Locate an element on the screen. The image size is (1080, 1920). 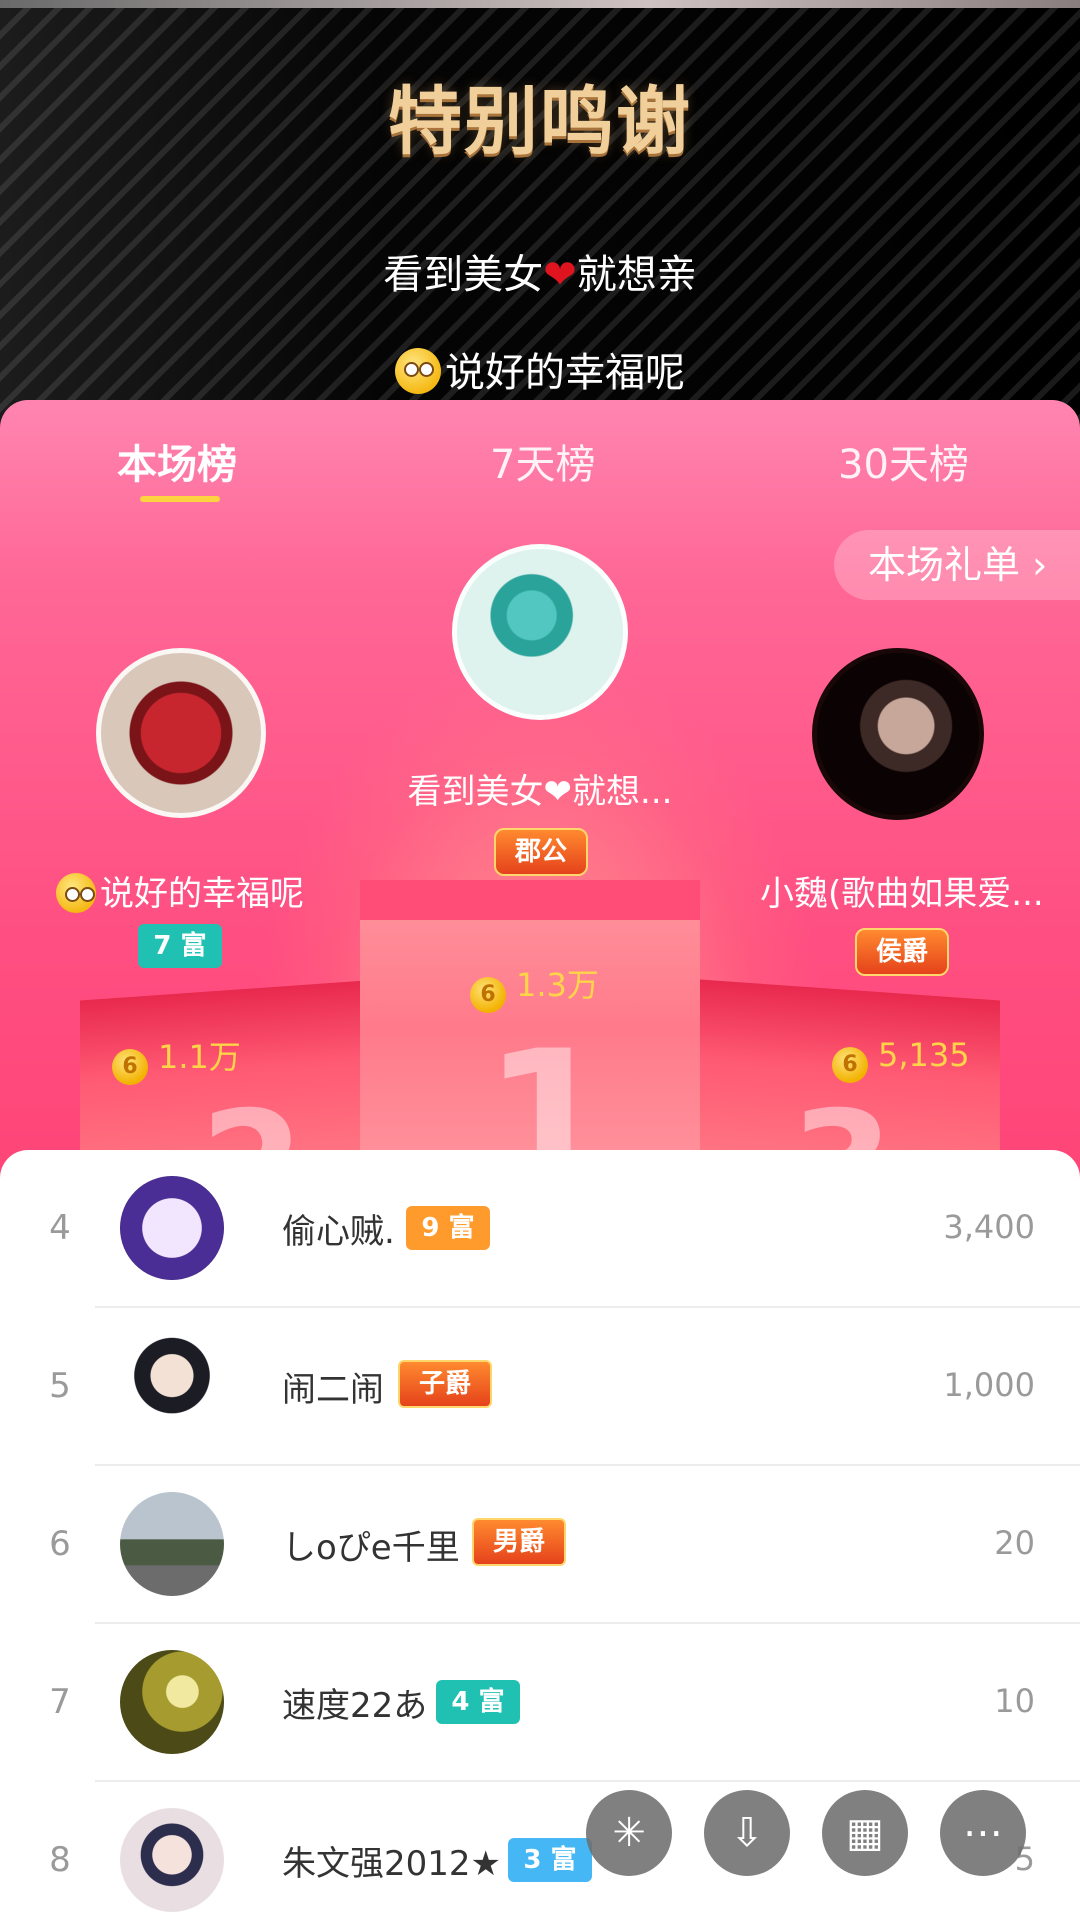
noble-badge: 男爵 is located at coordinates (519, 1542).